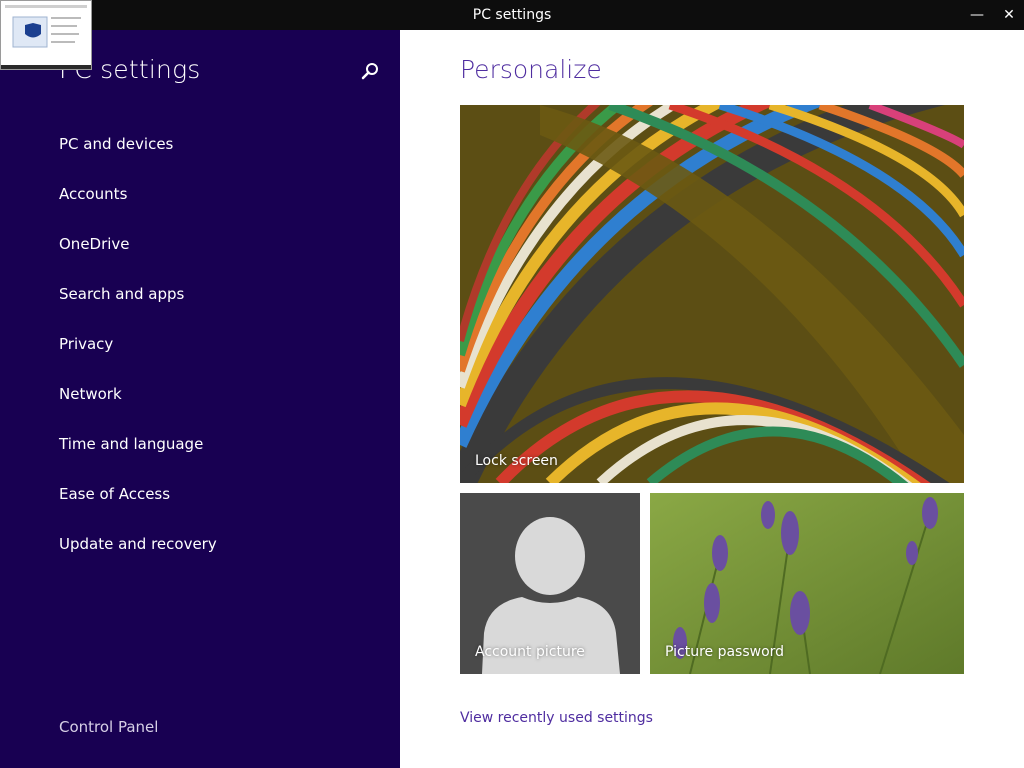 The image size is (1024, 768). Describe the element at coordinates (46, 35) in the screenshot. I see `window-thumbnail` at that location.